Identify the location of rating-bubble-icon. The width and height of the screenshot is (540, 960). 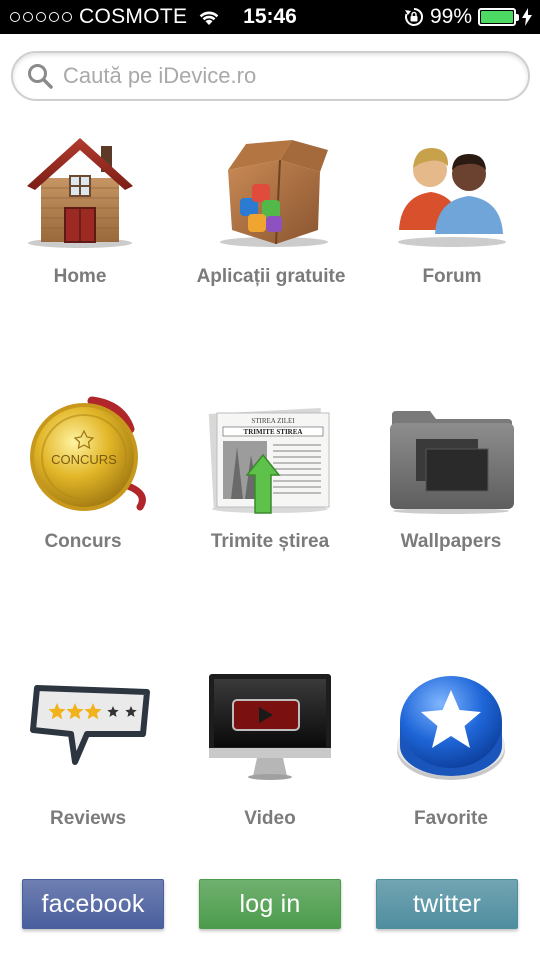
(90, 725).